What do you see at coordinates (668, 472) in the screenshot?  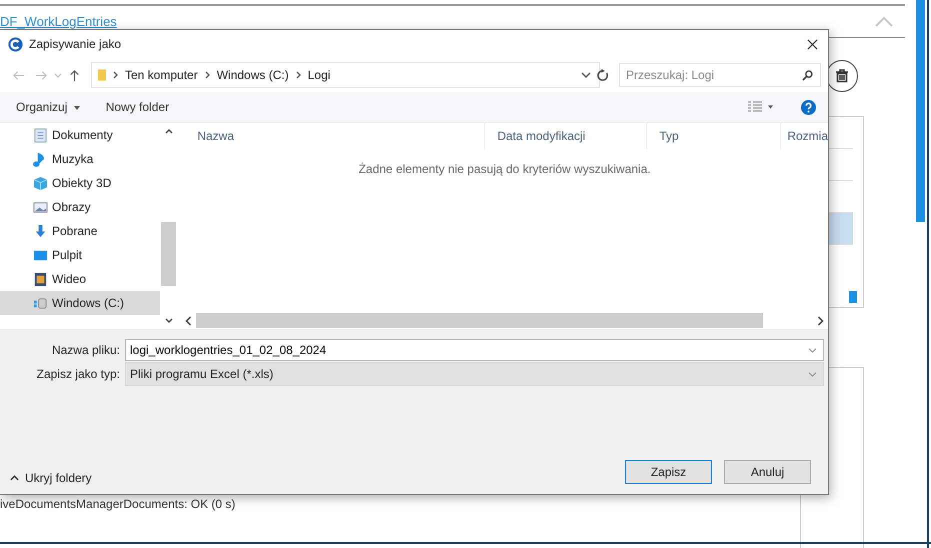 I see `save-button: Zapisz` at bounding box center [668, 472].